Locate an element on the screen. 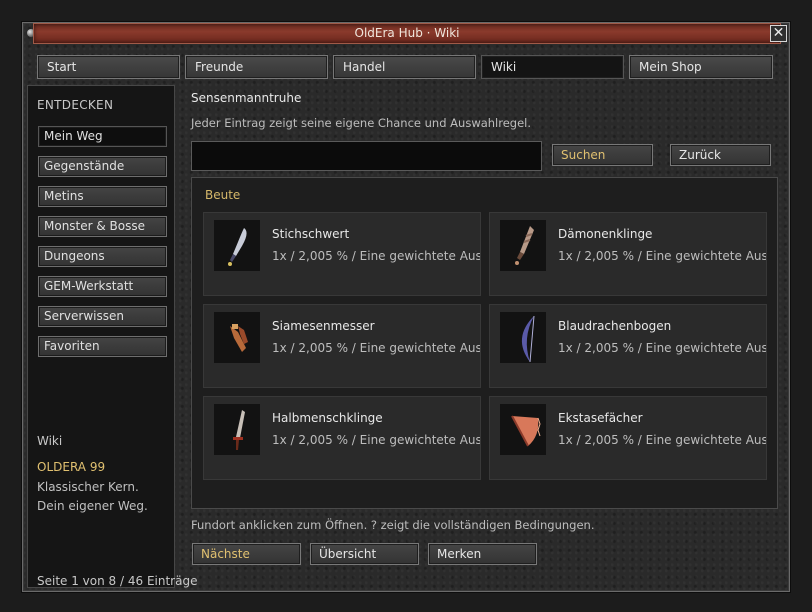 The height and width of the screenshot is (612, 812). blade-icon is located at coordinates (237, 429).